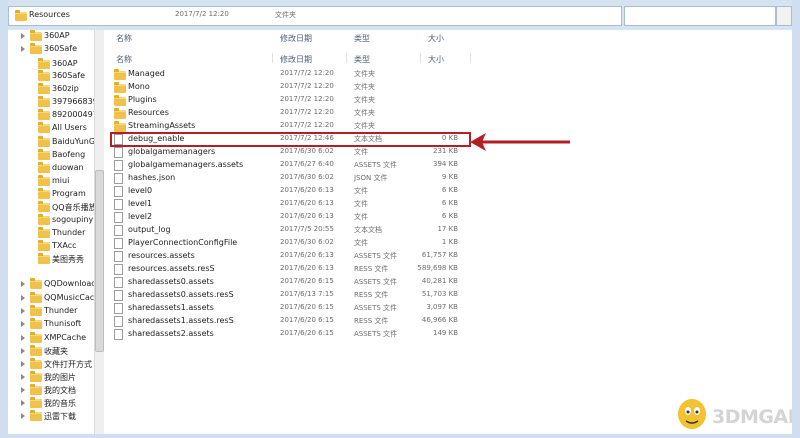 The height and width of the screenshot is (438, 800). What do you see at coordinates (65, 337) in the screenshot?
I see `tree-item-label: XMPCache` at bounding box center [65, 337].